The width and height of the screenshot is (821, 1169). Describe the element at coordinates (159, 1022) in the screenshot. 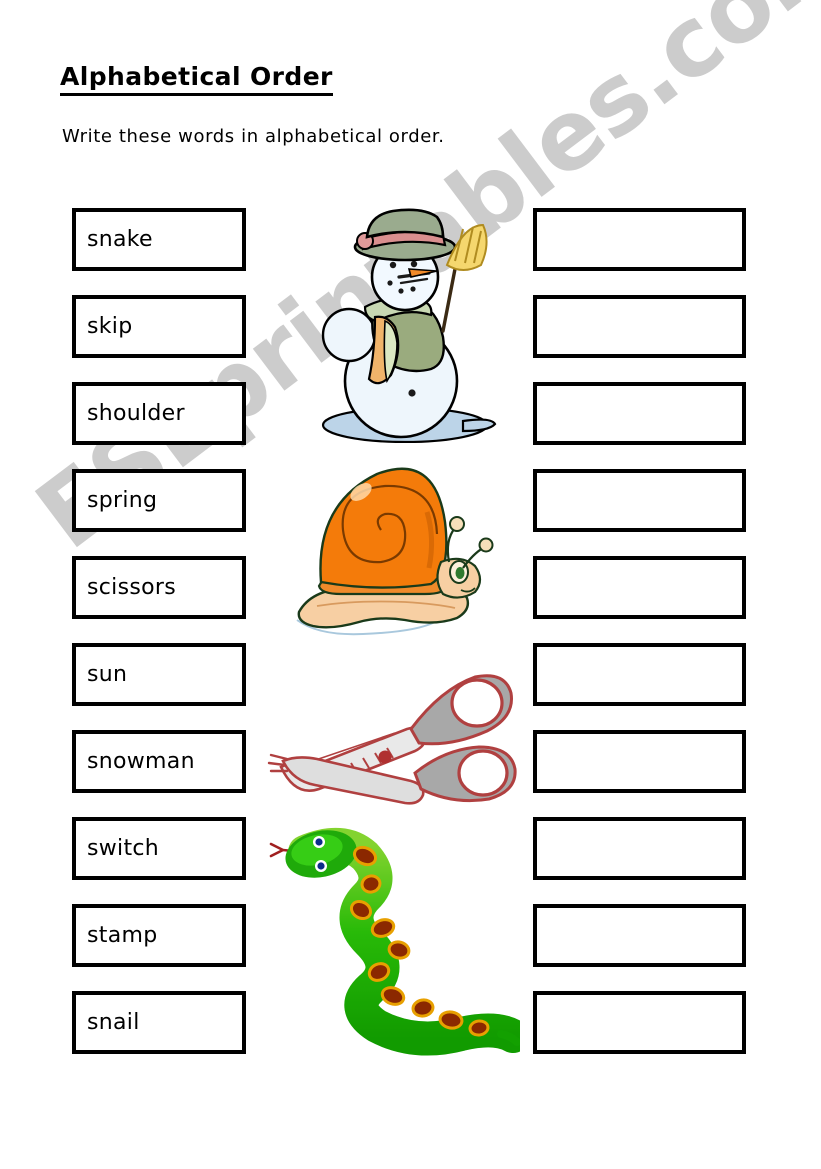

I see `word-box: snail` at that location.